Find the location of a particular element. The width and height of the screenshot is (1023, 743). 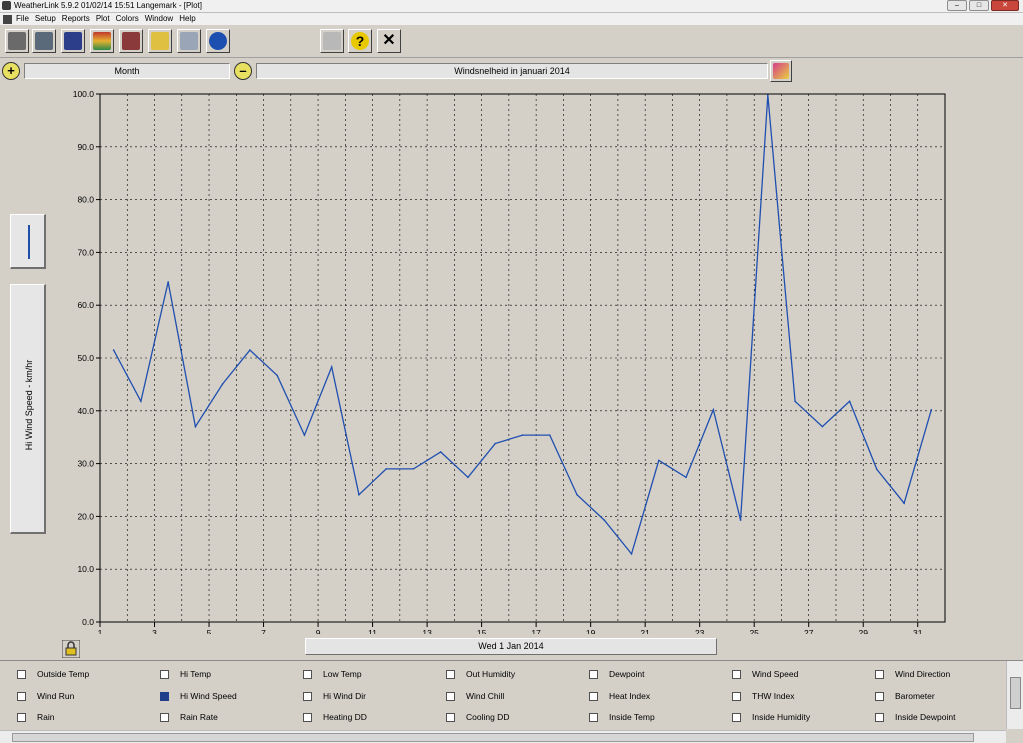

horizontal-scrollbar is located at coordinates (503, 736).